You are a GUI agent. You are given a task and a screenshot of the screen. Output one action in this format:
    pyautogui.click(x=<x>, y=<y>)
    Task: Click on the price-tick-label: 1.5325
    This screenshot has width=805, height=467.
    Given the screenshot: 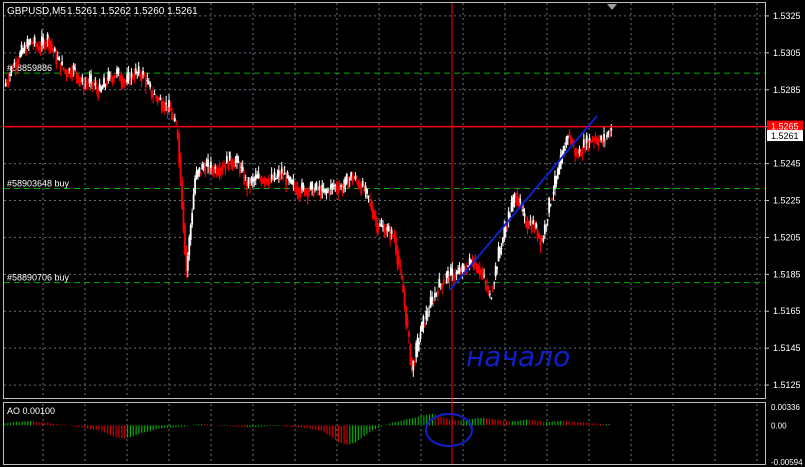 What is the action you would take?
    pyautogui.click(x=787, y=16)
    